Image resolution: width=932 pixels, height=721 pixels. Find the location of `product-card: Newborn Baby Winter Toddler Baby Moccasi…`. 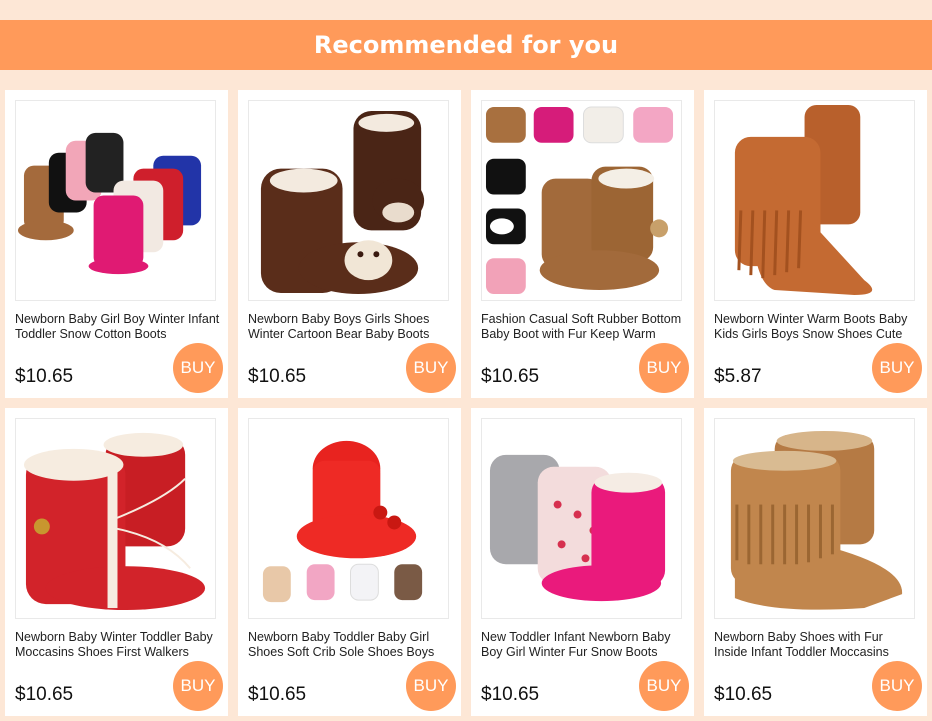

product-card: Newborn Baby Winter Toddler Baby Moccasi… is located at coordinates (116, 562).